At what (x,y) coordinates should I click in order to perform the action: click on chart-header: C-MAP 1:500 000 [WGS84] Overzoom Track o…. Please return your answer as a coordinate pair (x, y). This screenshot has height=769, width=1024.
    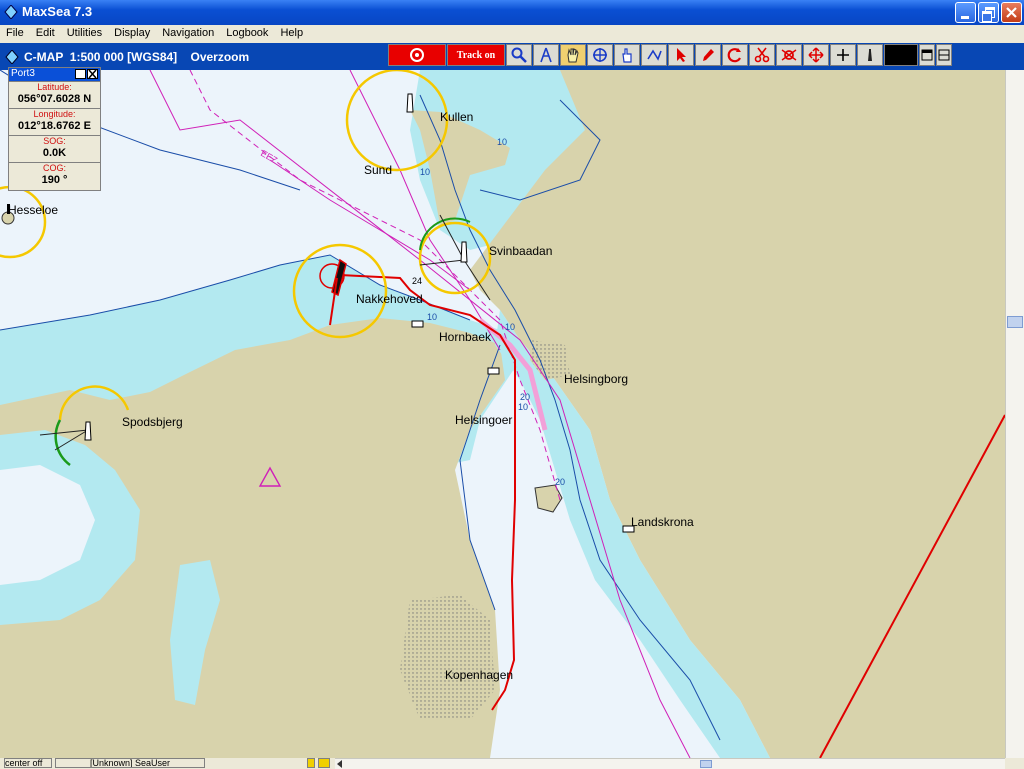
    Looking at the image, I should click on (512, 56).